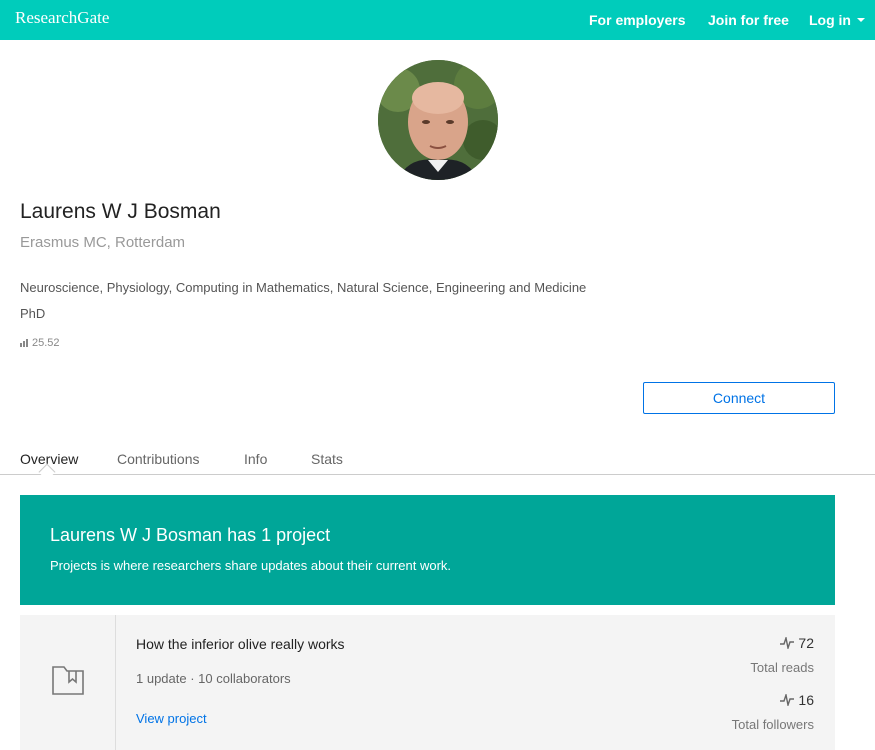  I want to click on total-reads-label: Total reads, so click(782, 667).